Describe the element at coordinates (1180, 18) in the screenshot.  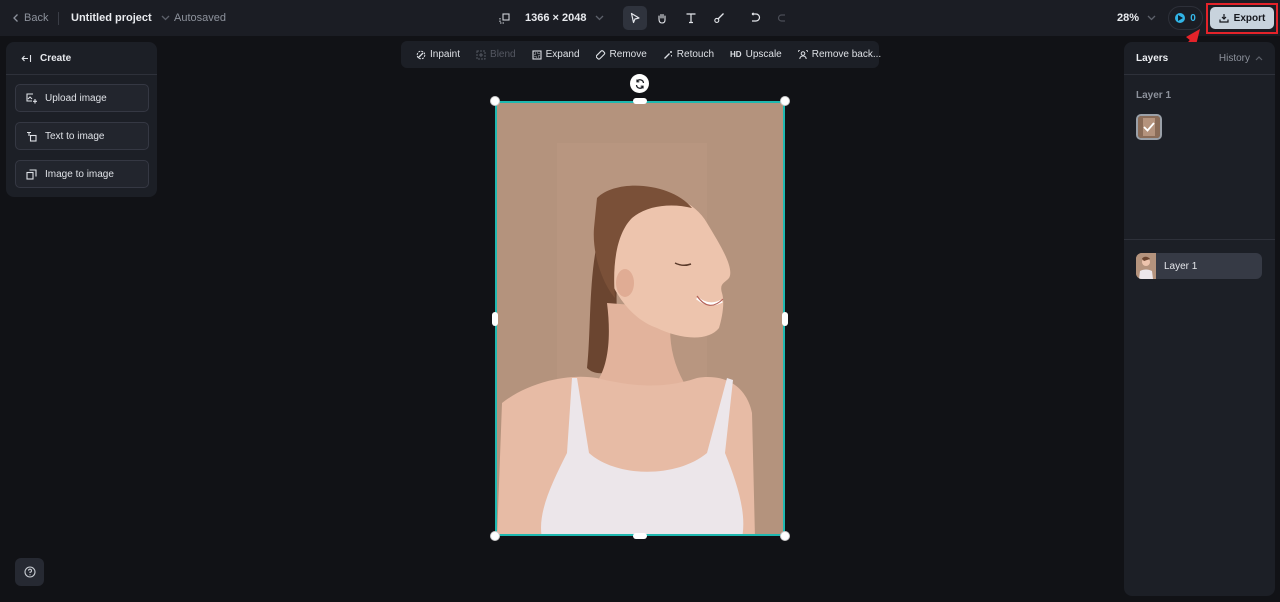
I see `credit-icon` at that location.